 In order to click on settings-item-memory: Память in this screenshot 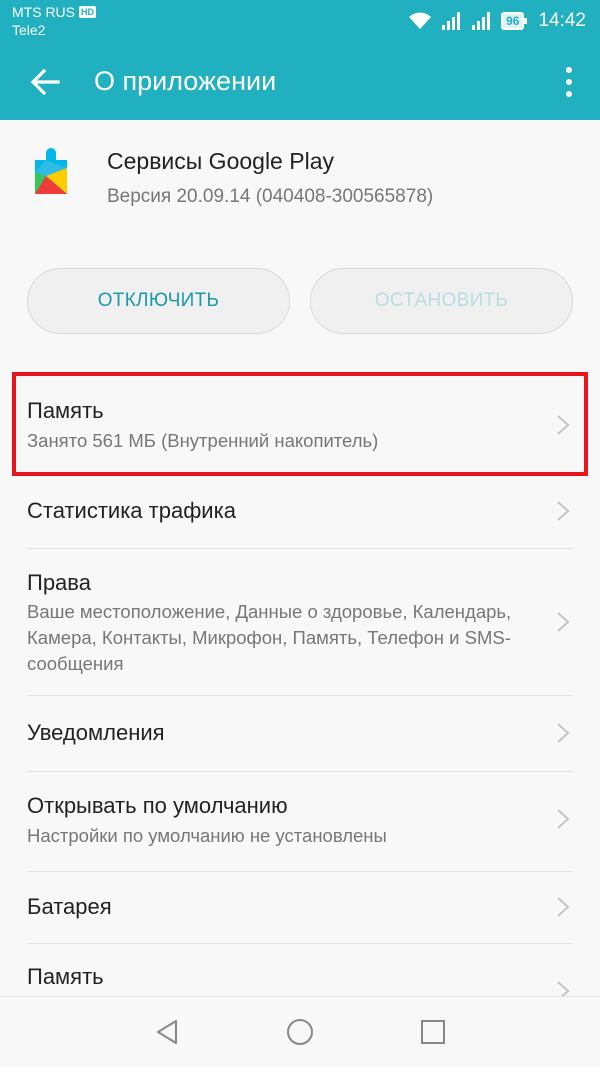, I will do `click(300, 970)`.